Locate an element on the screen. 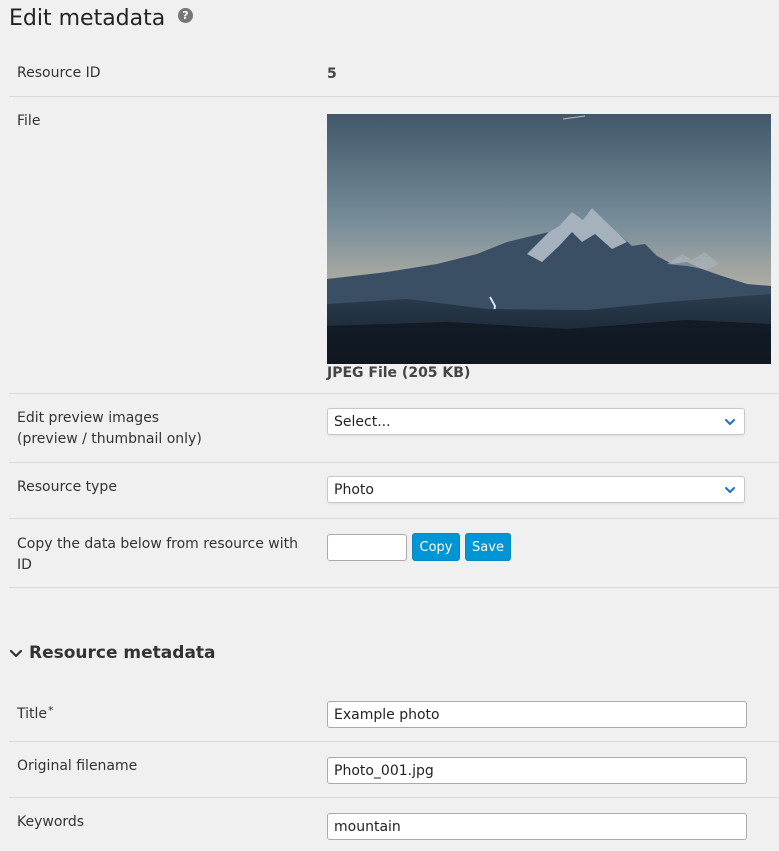 This screenshot has height=851, width=779. page-title: Edit metadata is located at coordinates (87, 18).